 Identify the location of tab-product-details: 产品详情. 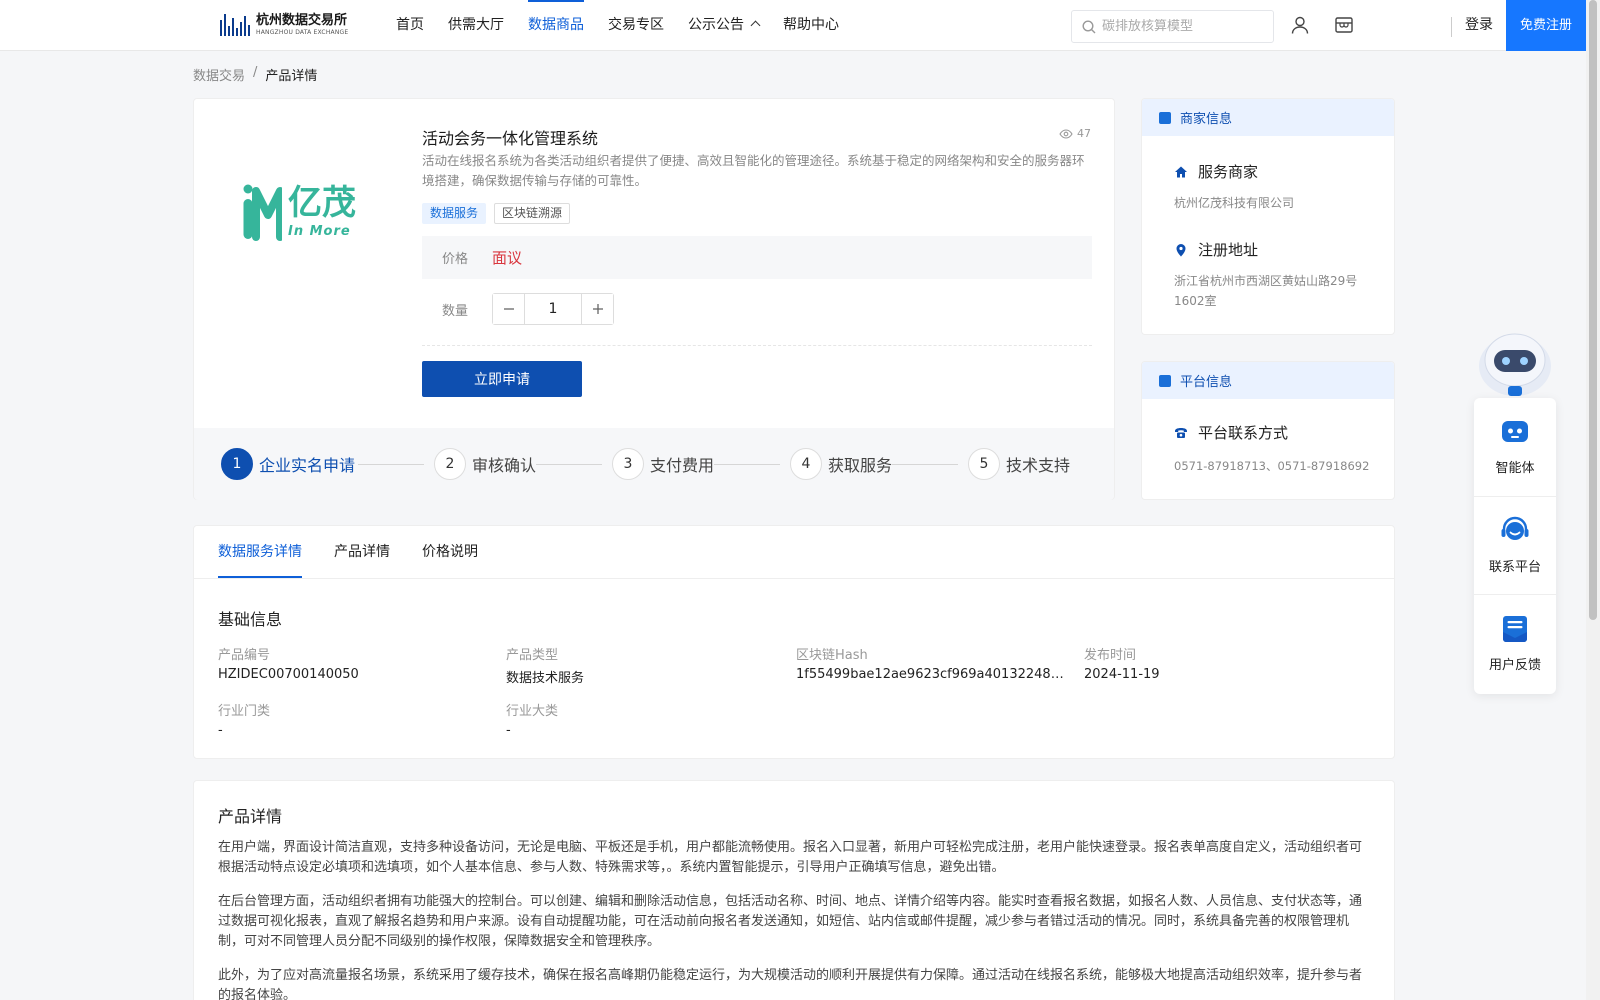
(362, 552).